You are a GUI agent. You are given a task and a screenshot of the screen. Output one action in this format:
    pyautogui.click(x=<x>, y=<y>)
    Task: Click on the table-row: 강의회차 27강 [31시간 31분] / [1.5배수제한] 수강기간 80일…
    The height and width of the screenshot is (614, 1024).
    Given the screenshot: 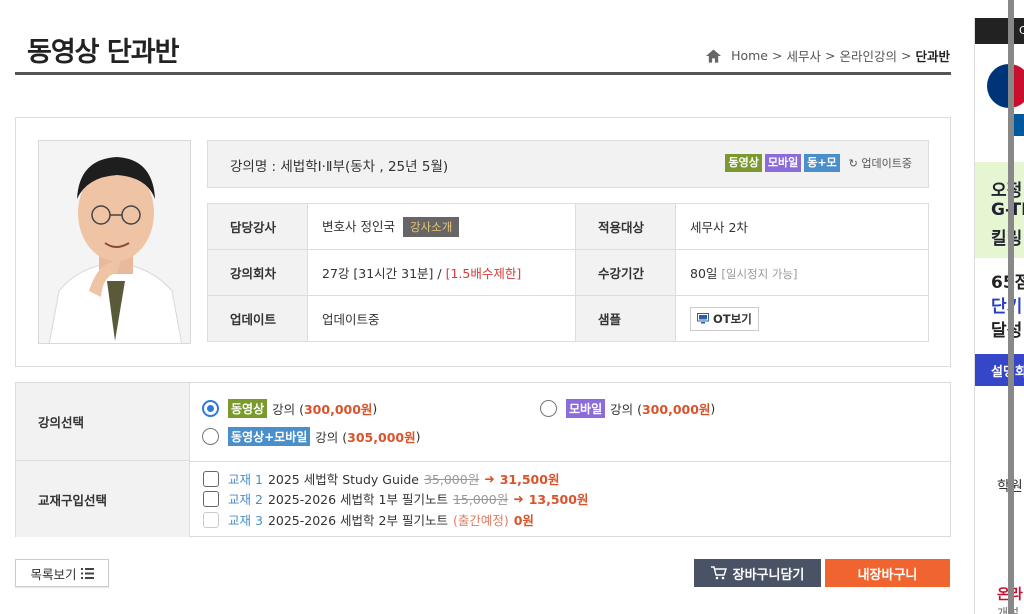 What is the action you would take?
    pyautogui.click(x=568, y=272)
    